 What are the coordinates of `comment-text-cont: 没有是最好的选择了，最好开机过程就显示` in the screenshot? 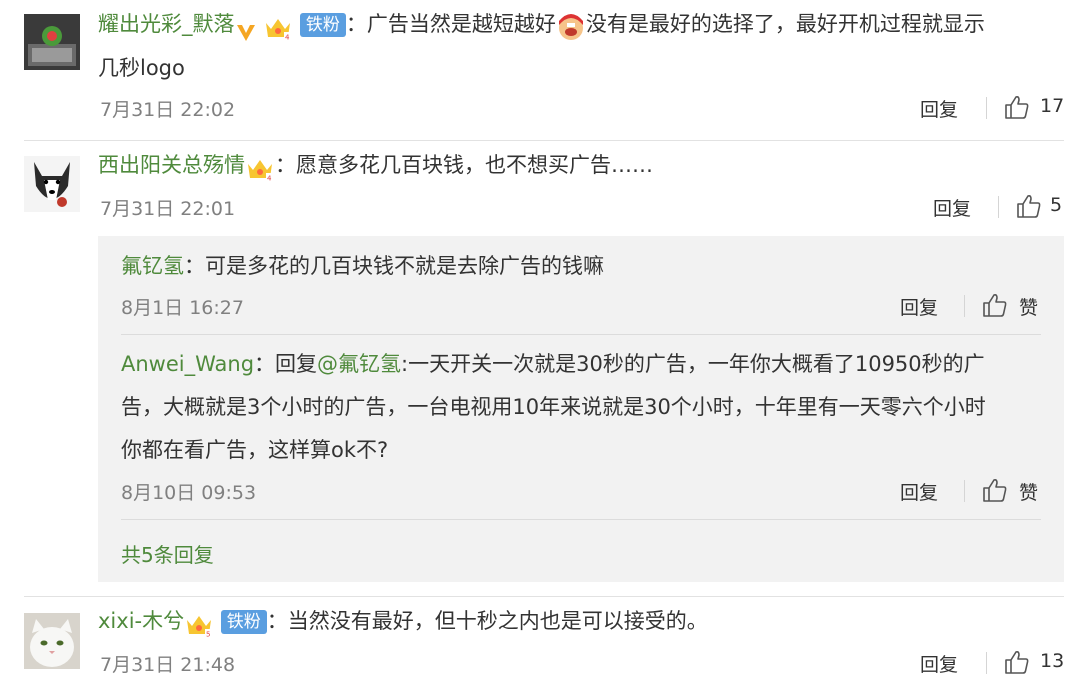 It's located at (785, 24).